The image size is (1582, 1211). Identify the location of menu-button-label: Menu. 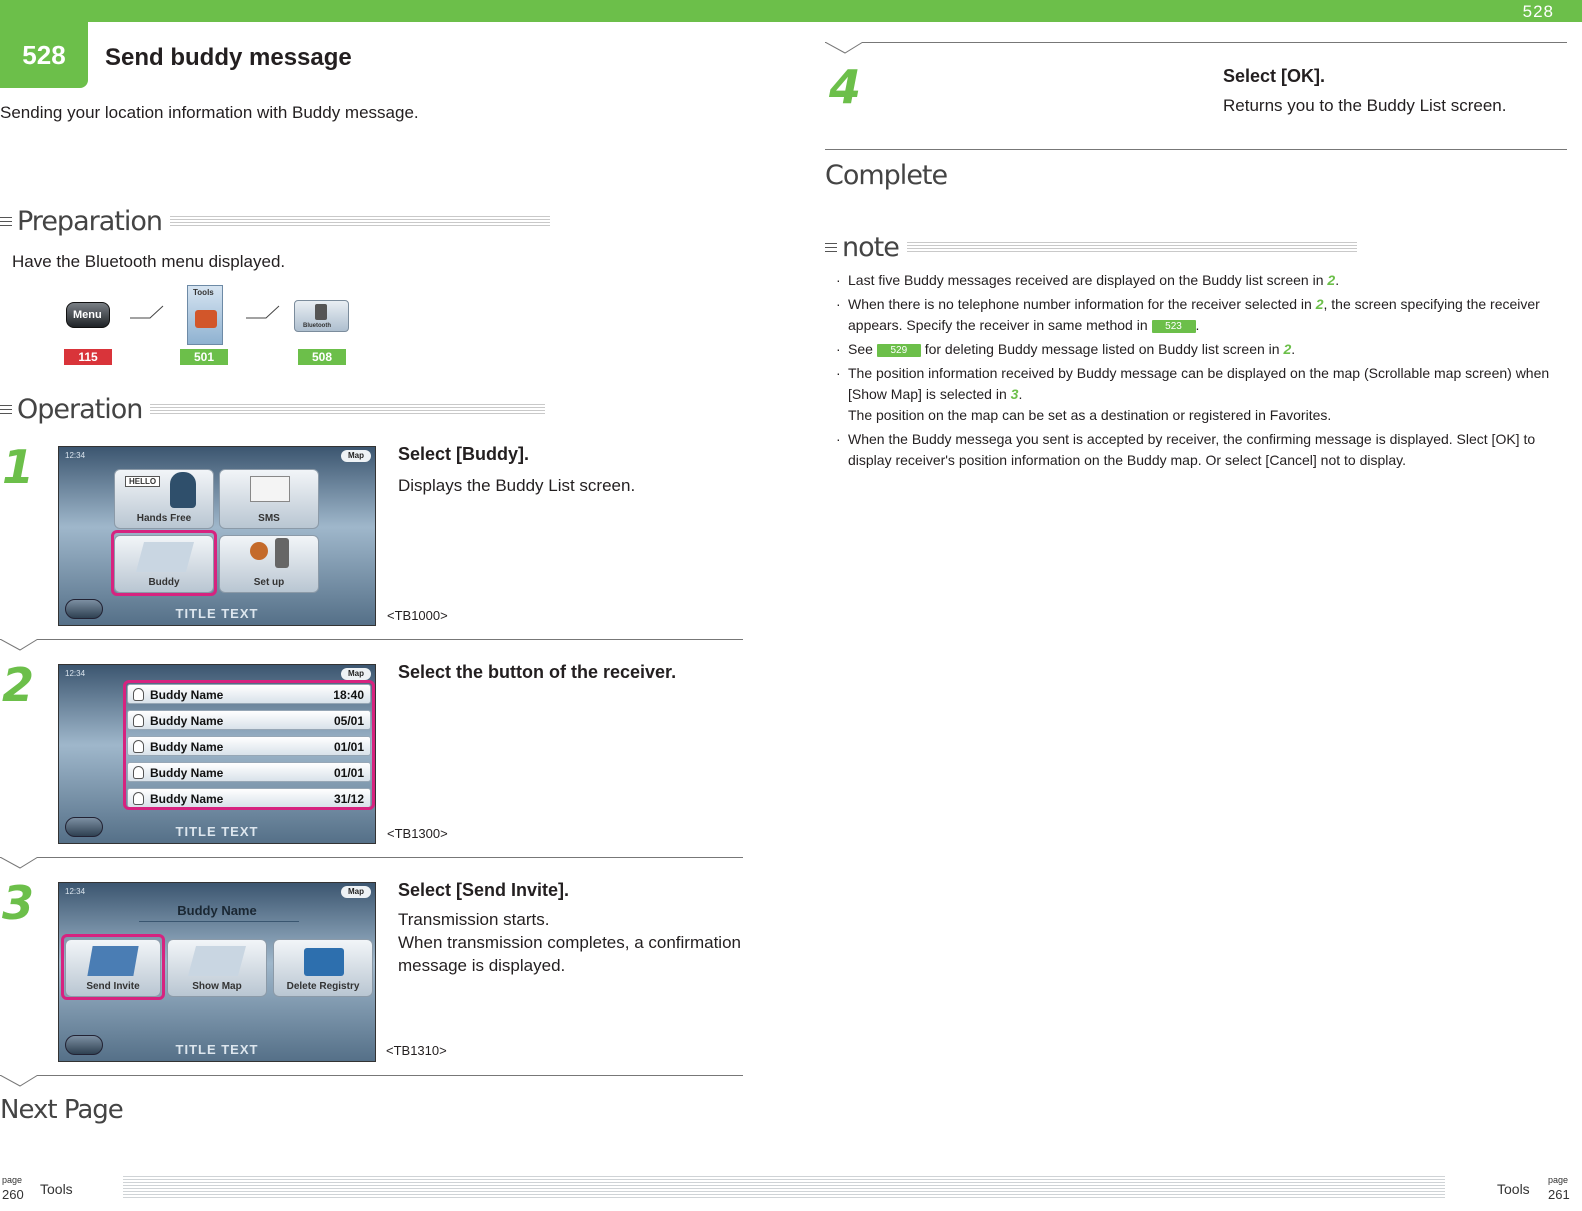
(87, 315).